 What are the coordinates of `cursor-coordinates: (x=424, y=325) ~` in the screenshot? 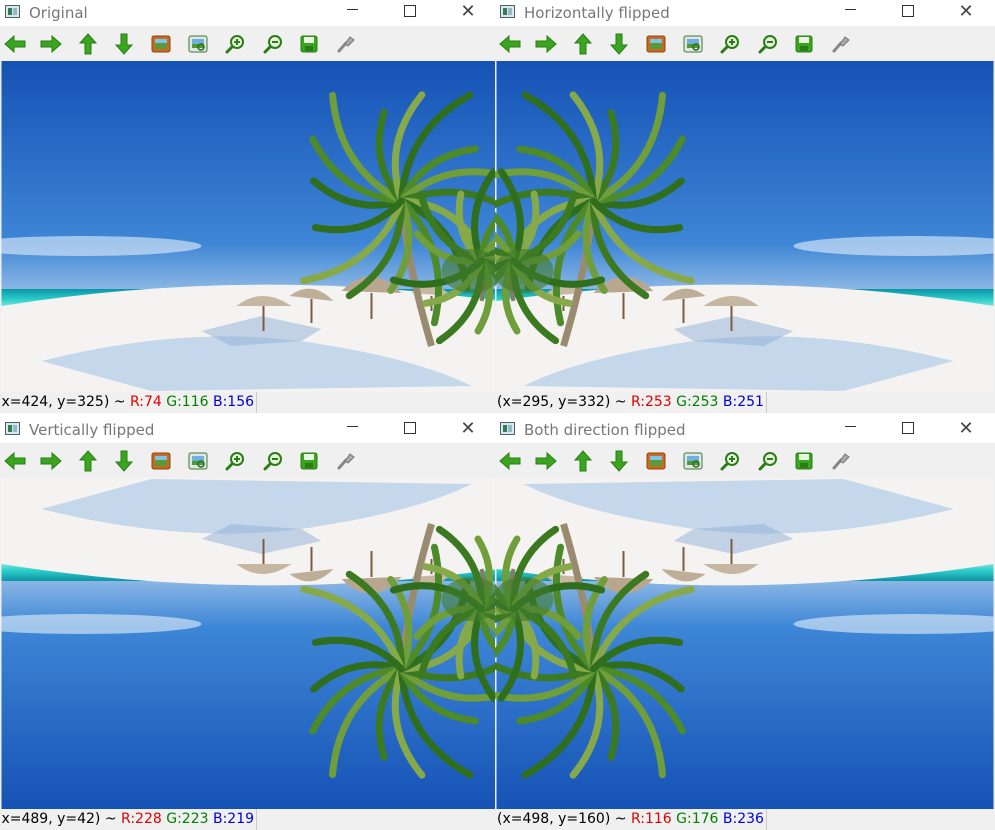 It's located at (62, 402).